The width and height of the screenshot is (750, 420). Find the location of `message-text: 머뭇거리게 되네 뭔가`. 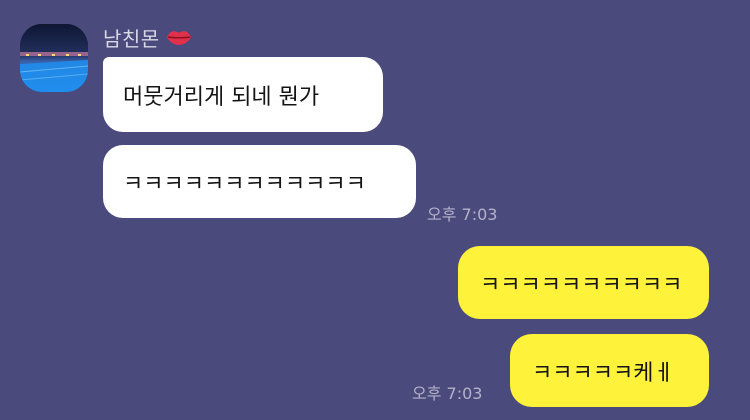

message-text: 머뭇거리게 되네 뭔가 is located at coordinates (221, 97).